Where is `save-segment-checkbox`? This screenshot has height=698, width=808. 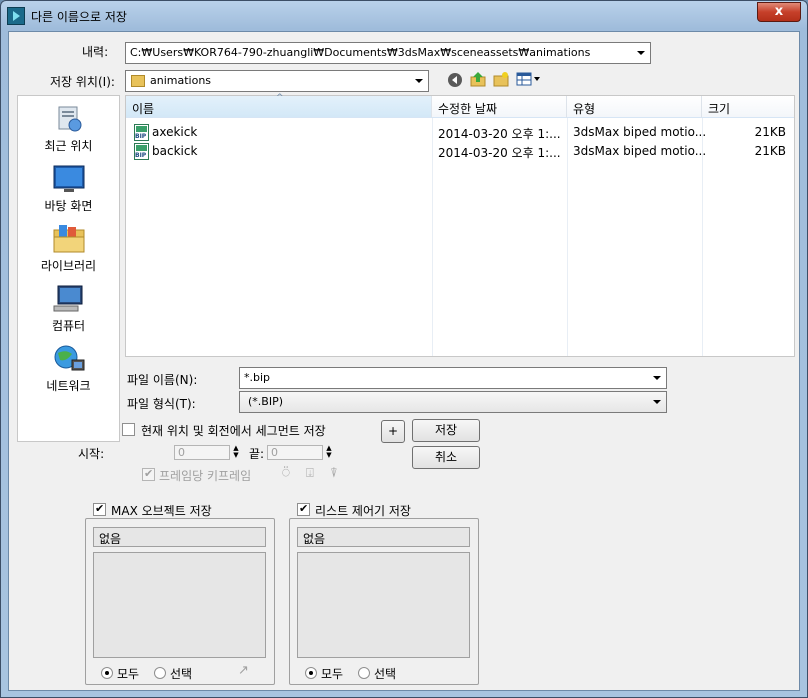 save-segment-checkbox is located at coordinates (128, 429).